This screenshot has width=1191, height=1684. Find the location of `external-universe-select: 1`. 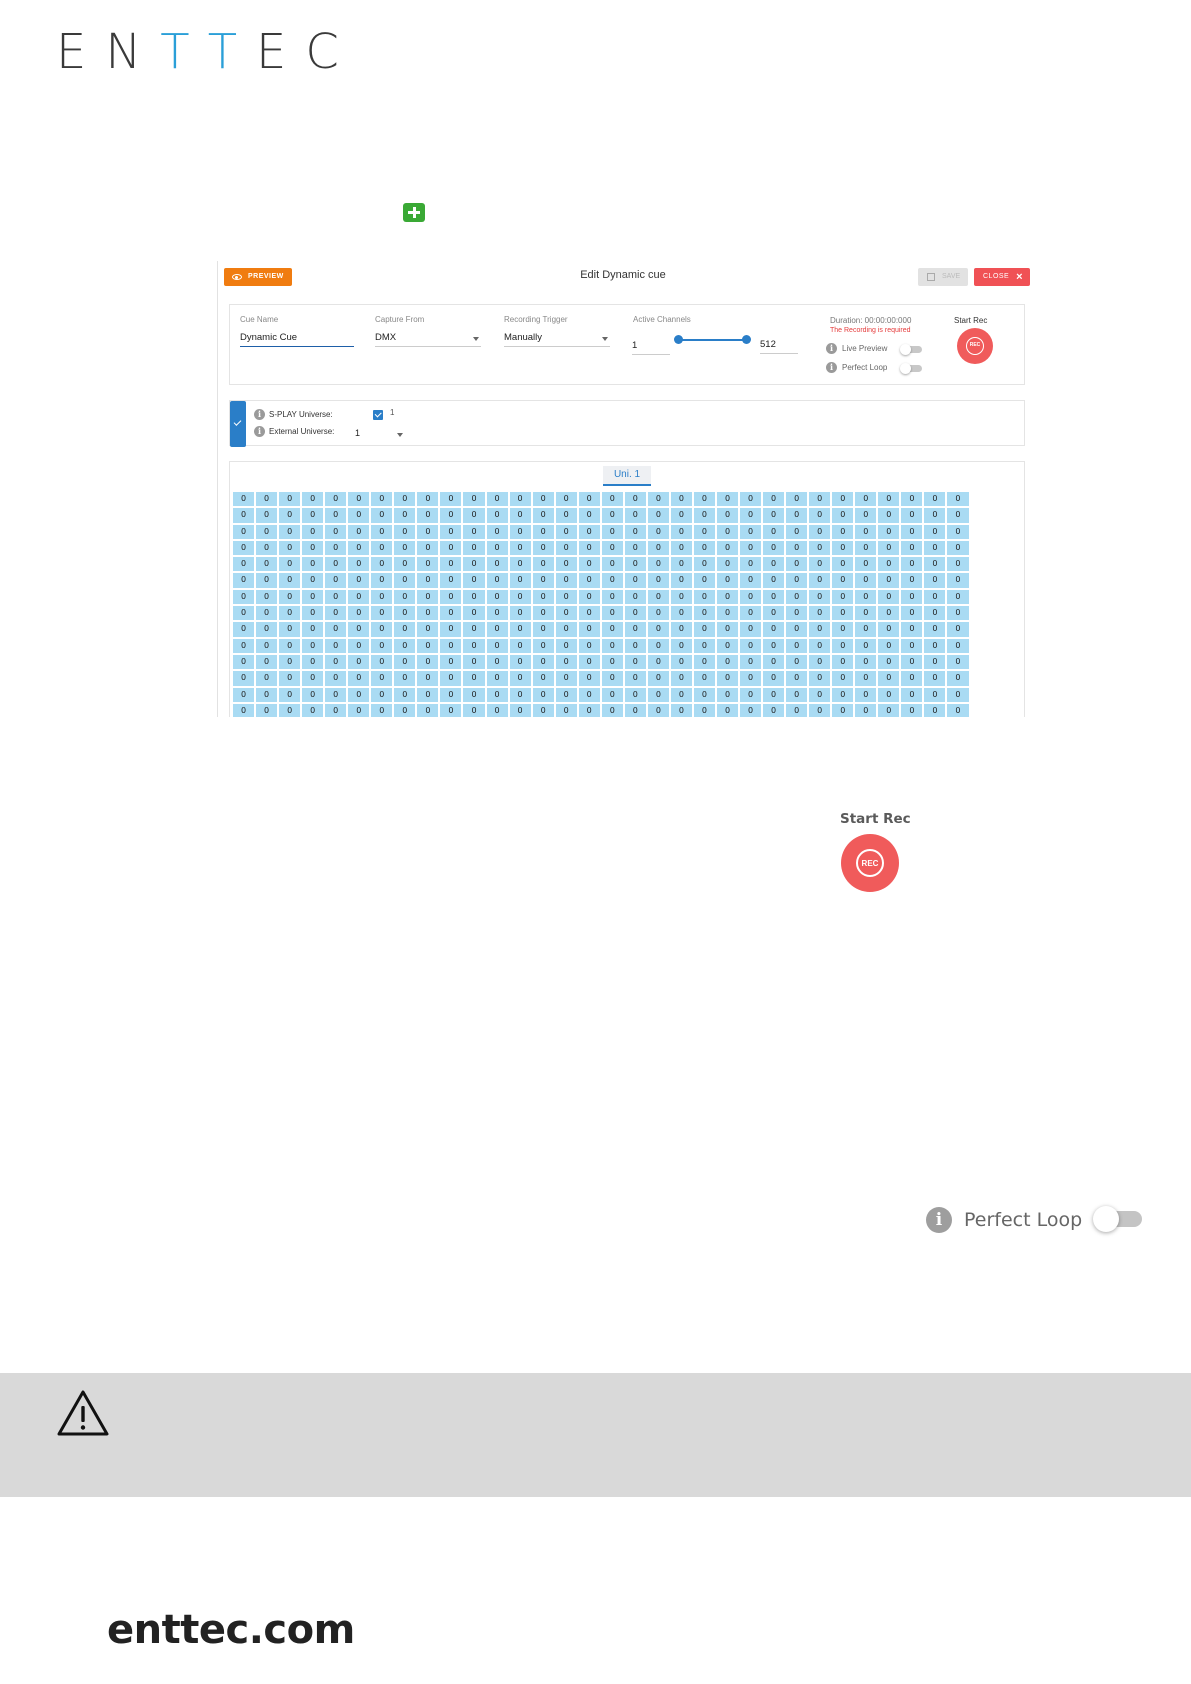

external-universe-select: 1 is located at coordinates (380, 434).